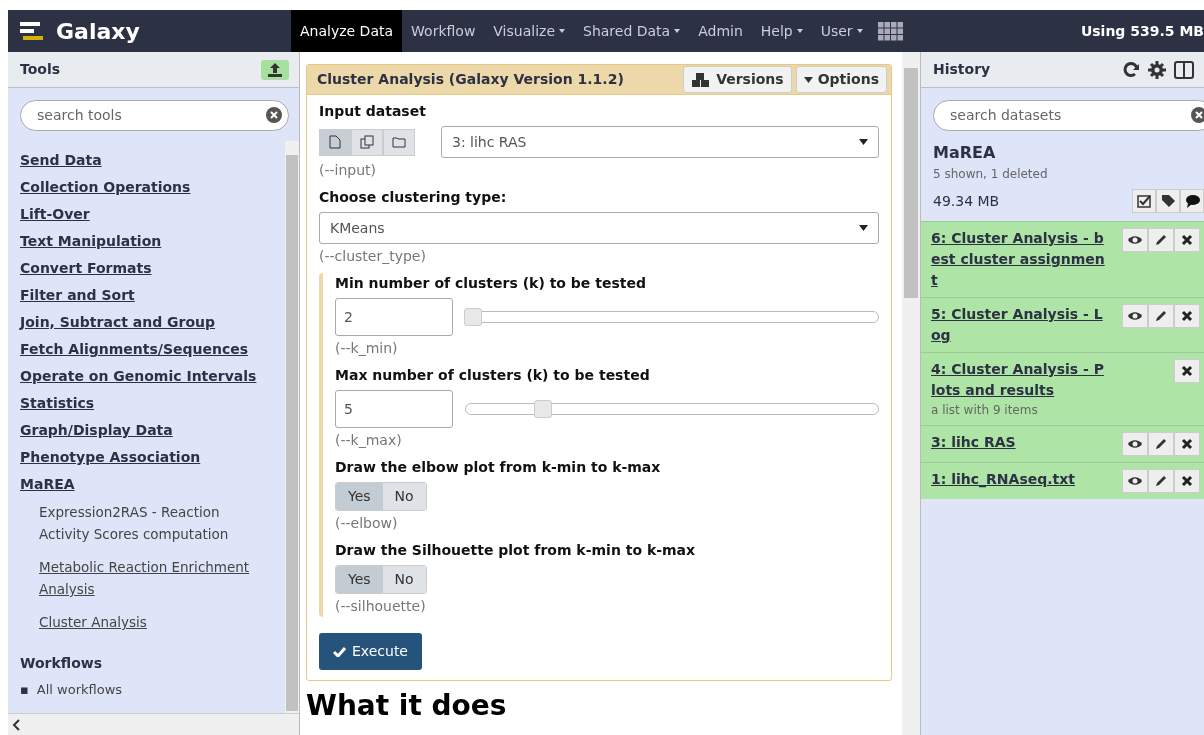 Image resolution: width=1204 pixels, height=735 pixels. I want to click on dataset-select: 3: lihc RAS, so click(660, 142).